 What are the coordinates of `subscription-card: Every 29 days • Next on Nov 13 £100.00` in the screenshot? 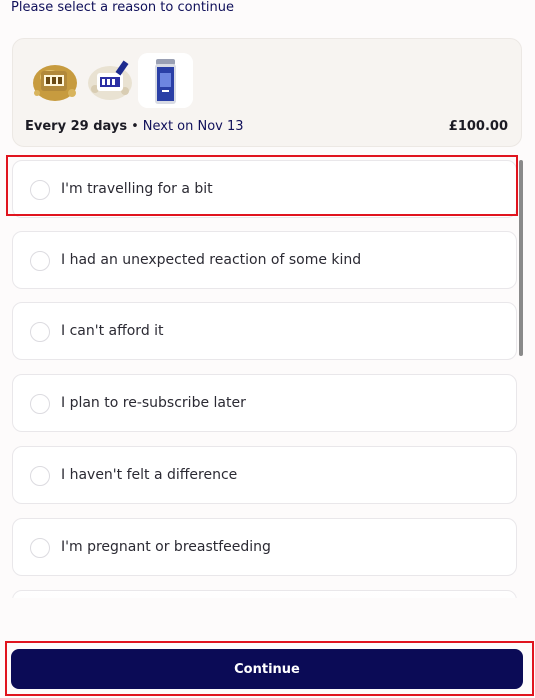 It's located at (267, 92).